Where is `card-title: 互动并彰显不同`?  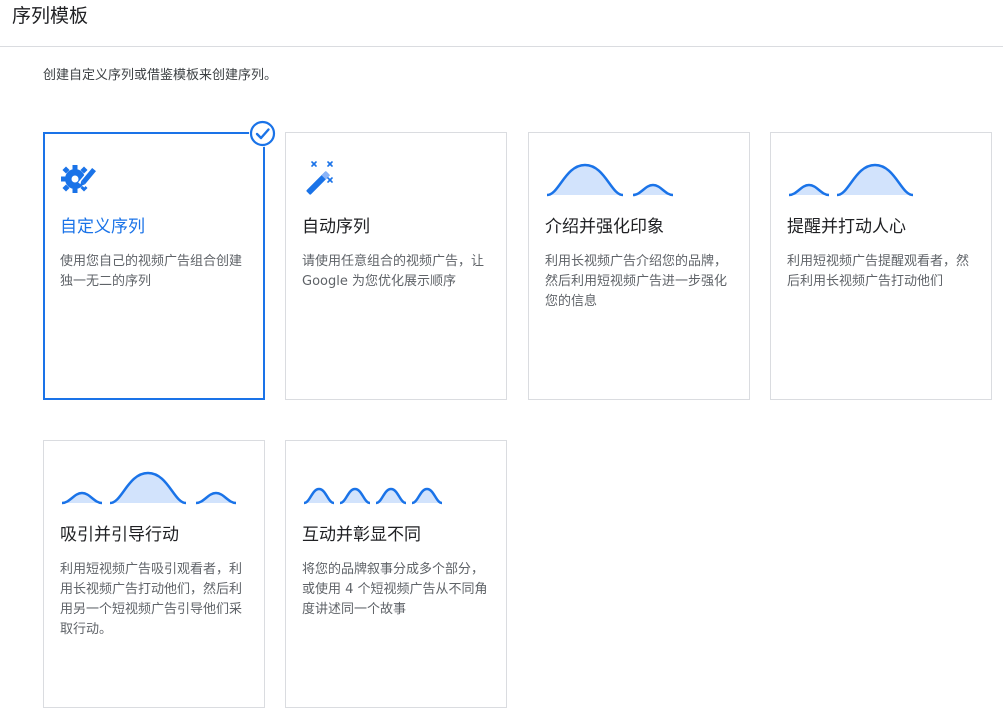
card-title: 互动并彰显不同 is located at coordinates (361, 535).